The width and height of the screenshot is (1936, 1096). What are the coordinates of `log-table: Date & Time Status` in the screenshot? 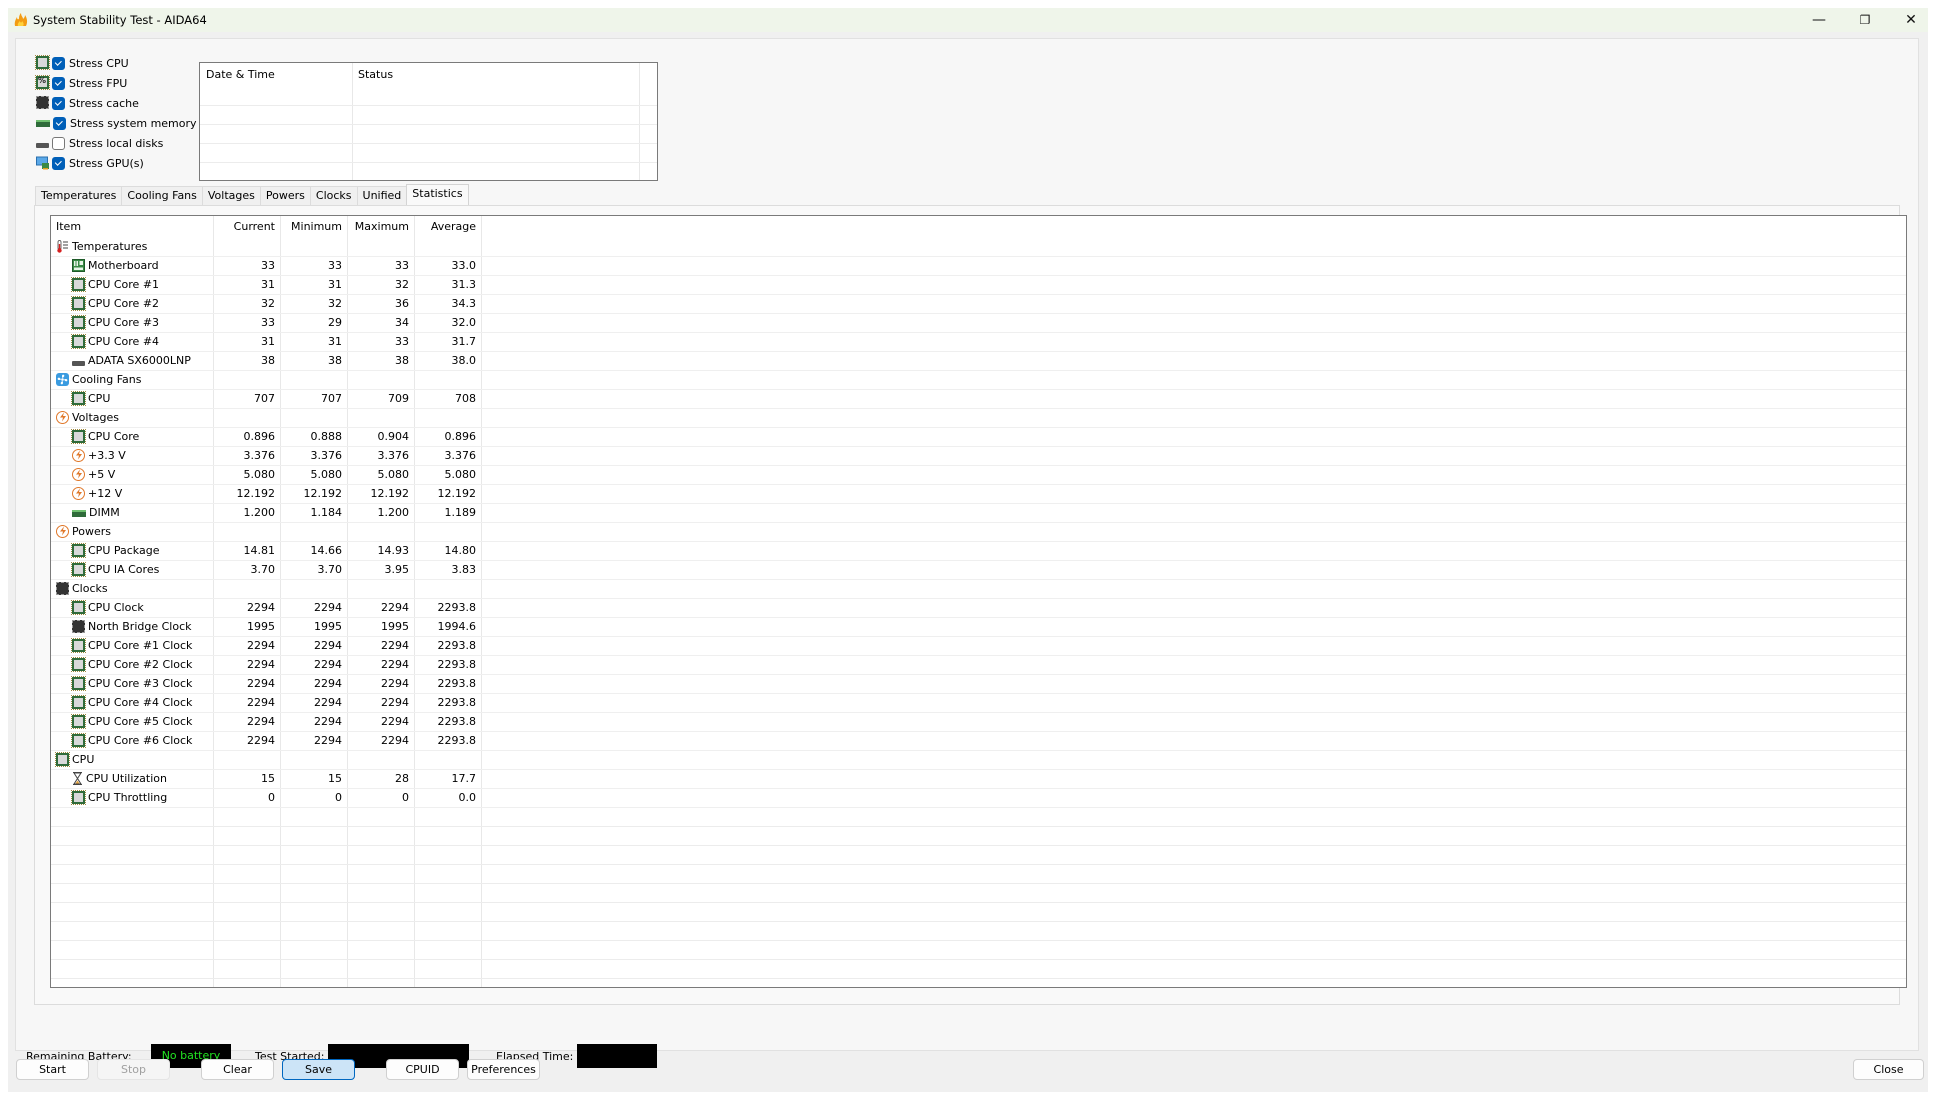 It's located at (428, 121).